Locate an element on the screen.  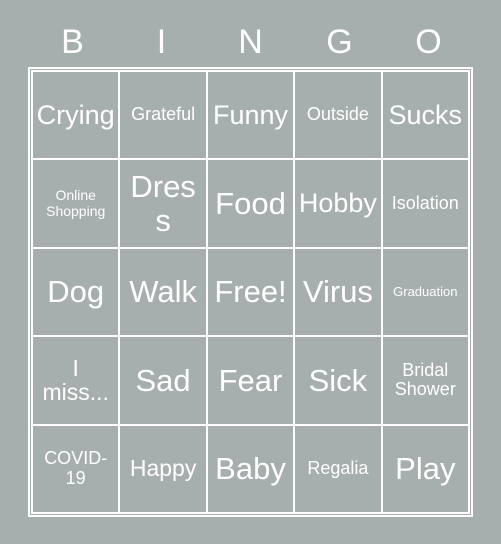
bingo-cell-label: Graduation is located at coordinates (425, 291).